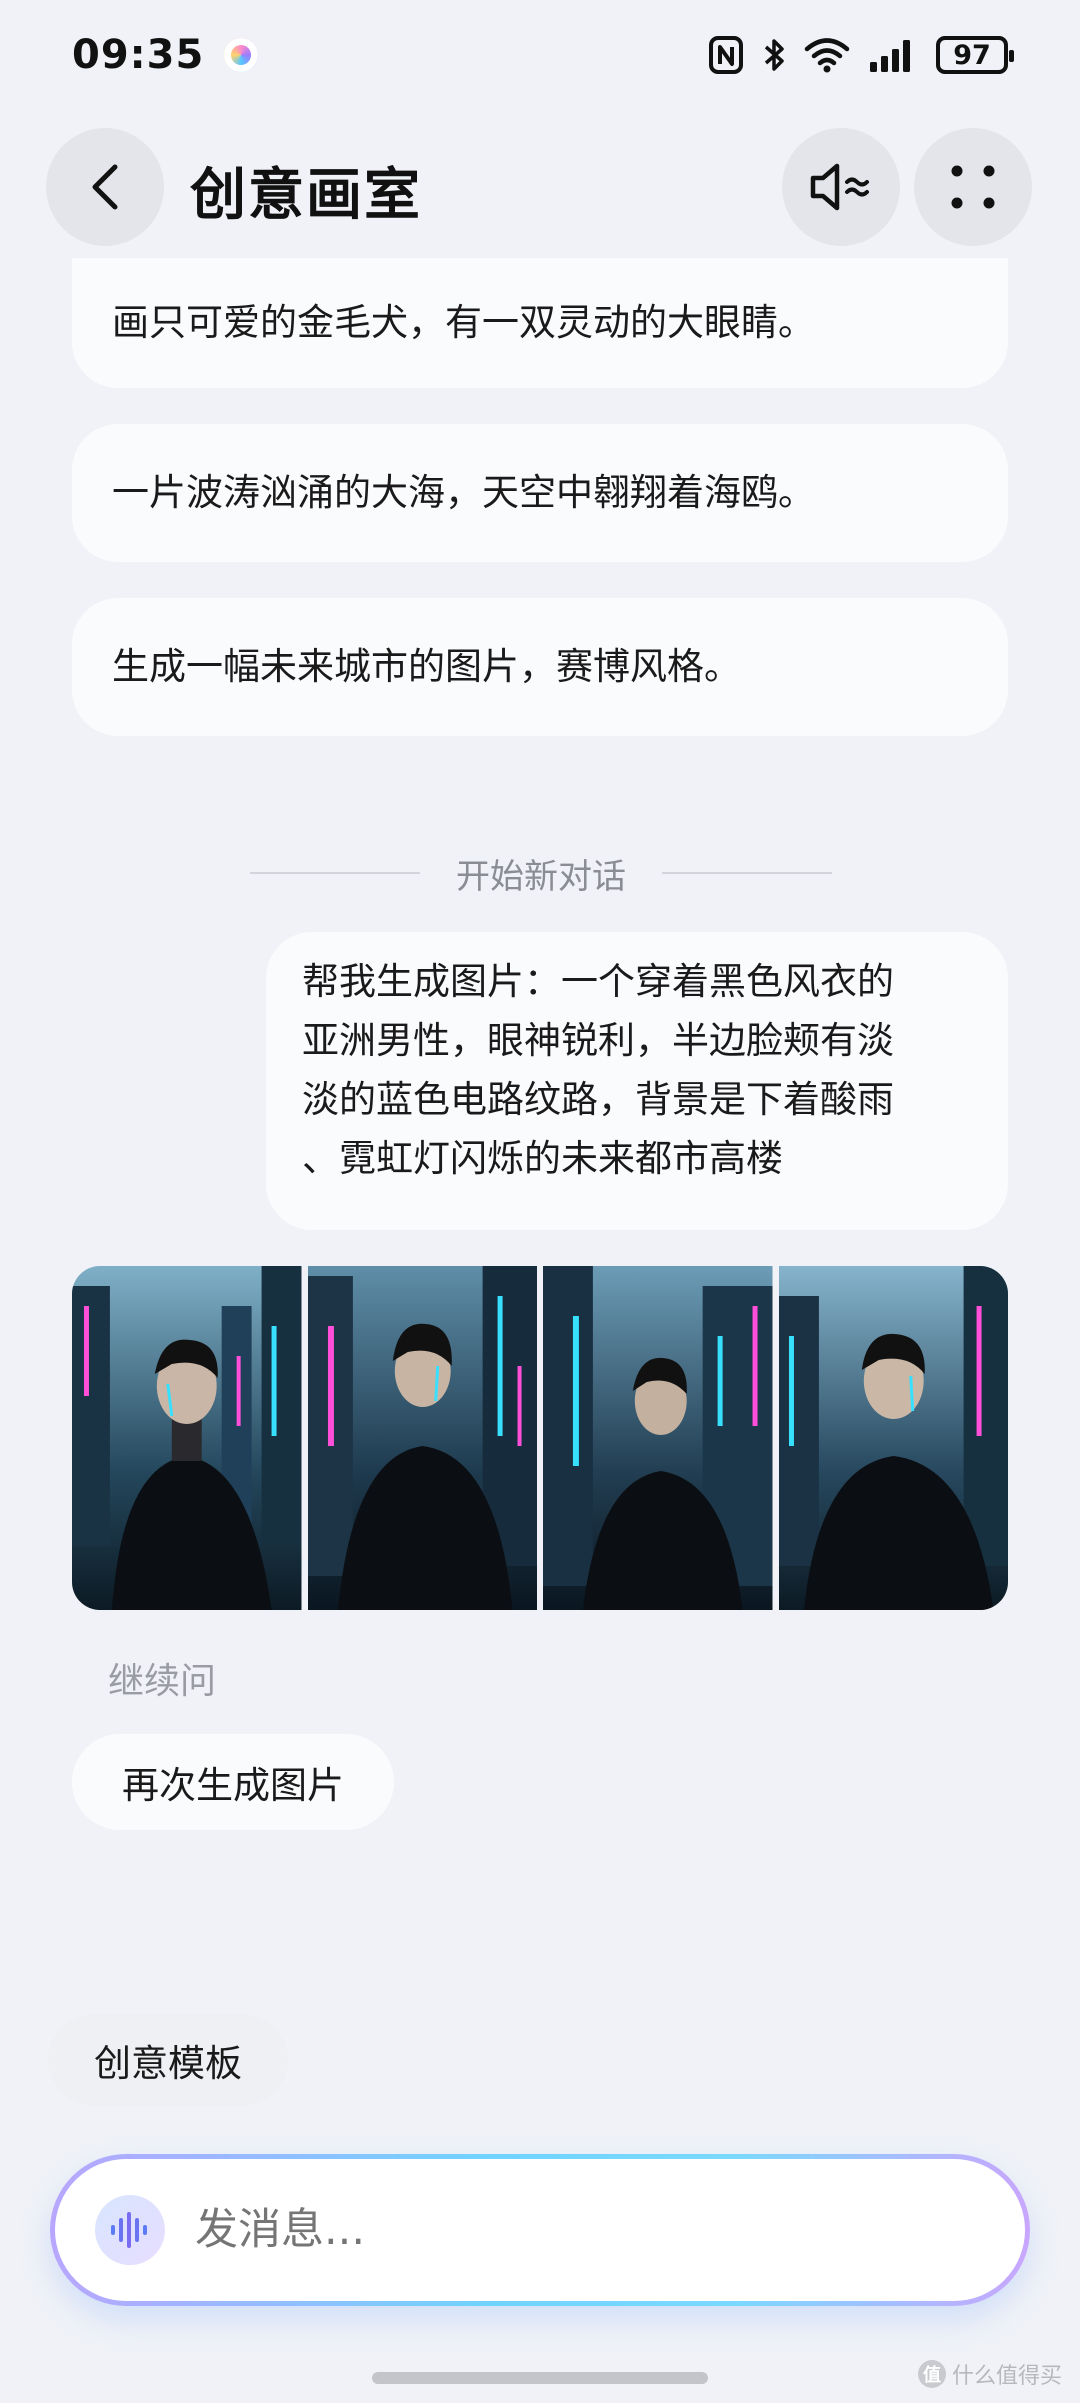 The height and width of the screenshot is (2403, 1080). I want to click on voice-wave-icon, so click(129, 2230).